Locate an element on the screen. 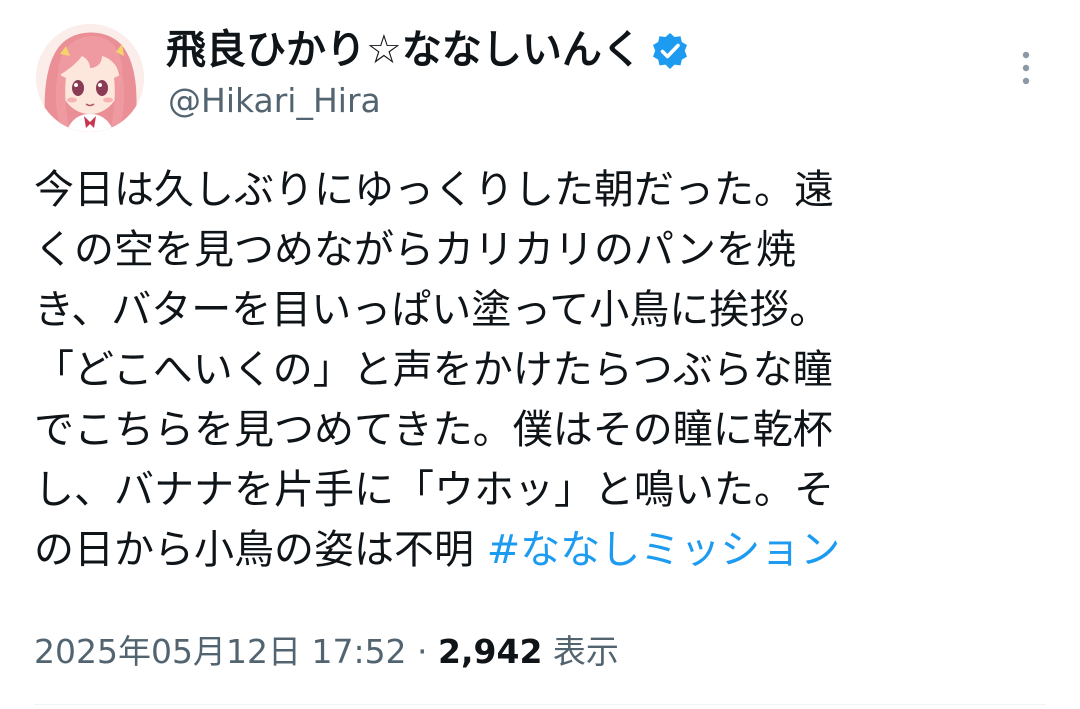 The image size is (1080, 709). tweet-text-last-line: の日から小鳥の姿は不明 #ななしミッション is located at coordinates (539, 550).